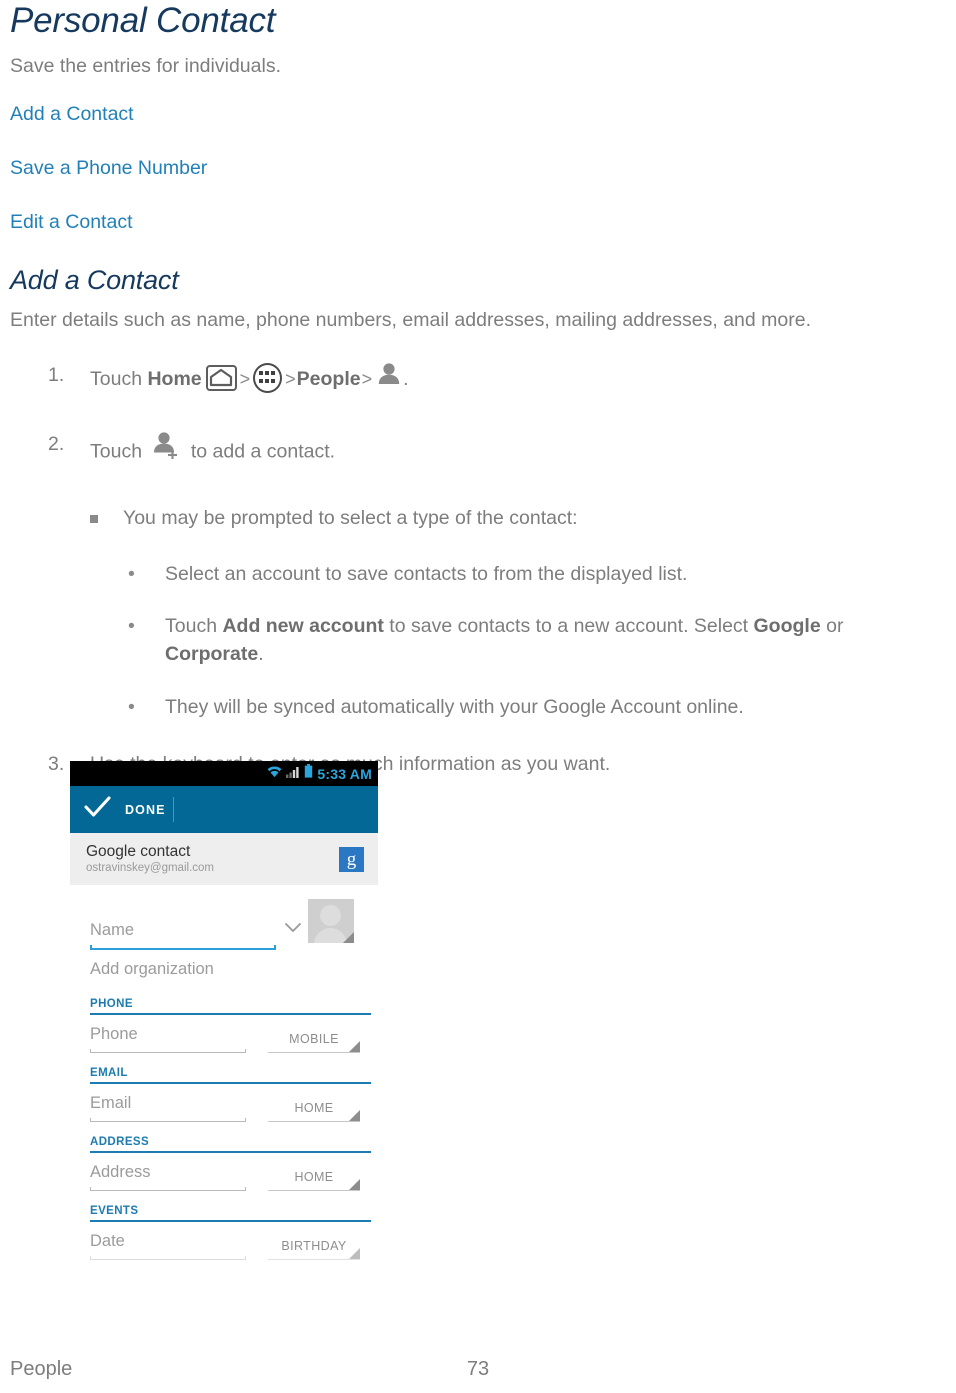 The height and width of the screenshot is (1393, 956). Describe the element at coordinates (194, 626) in the screenshot. I see `substep-dot-2-part1: Touch` at that location.